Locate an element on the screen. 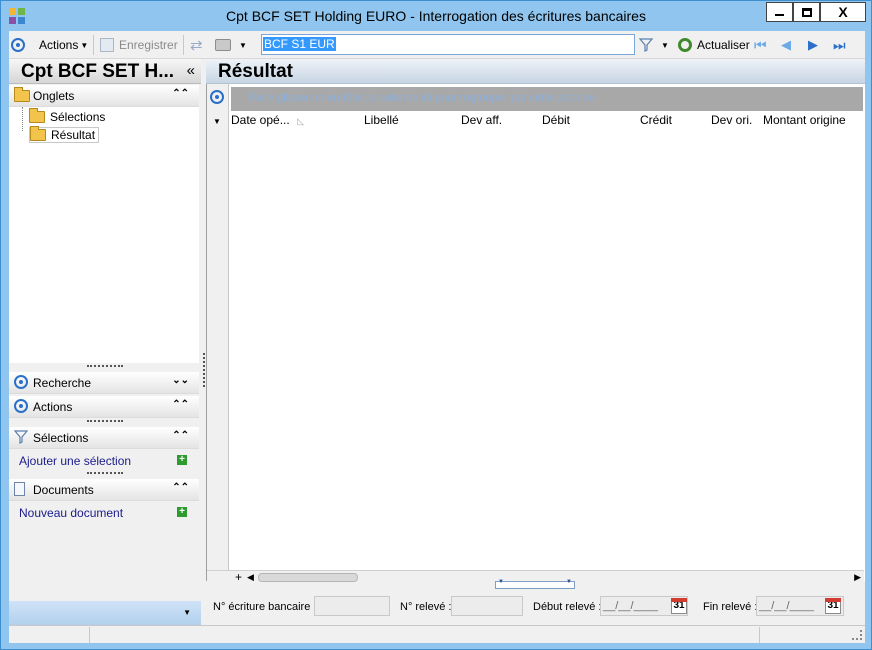 This screenshot has height=650, width=872. column-header-original-currency: Dev ori. is located at coordinates (731, 122).